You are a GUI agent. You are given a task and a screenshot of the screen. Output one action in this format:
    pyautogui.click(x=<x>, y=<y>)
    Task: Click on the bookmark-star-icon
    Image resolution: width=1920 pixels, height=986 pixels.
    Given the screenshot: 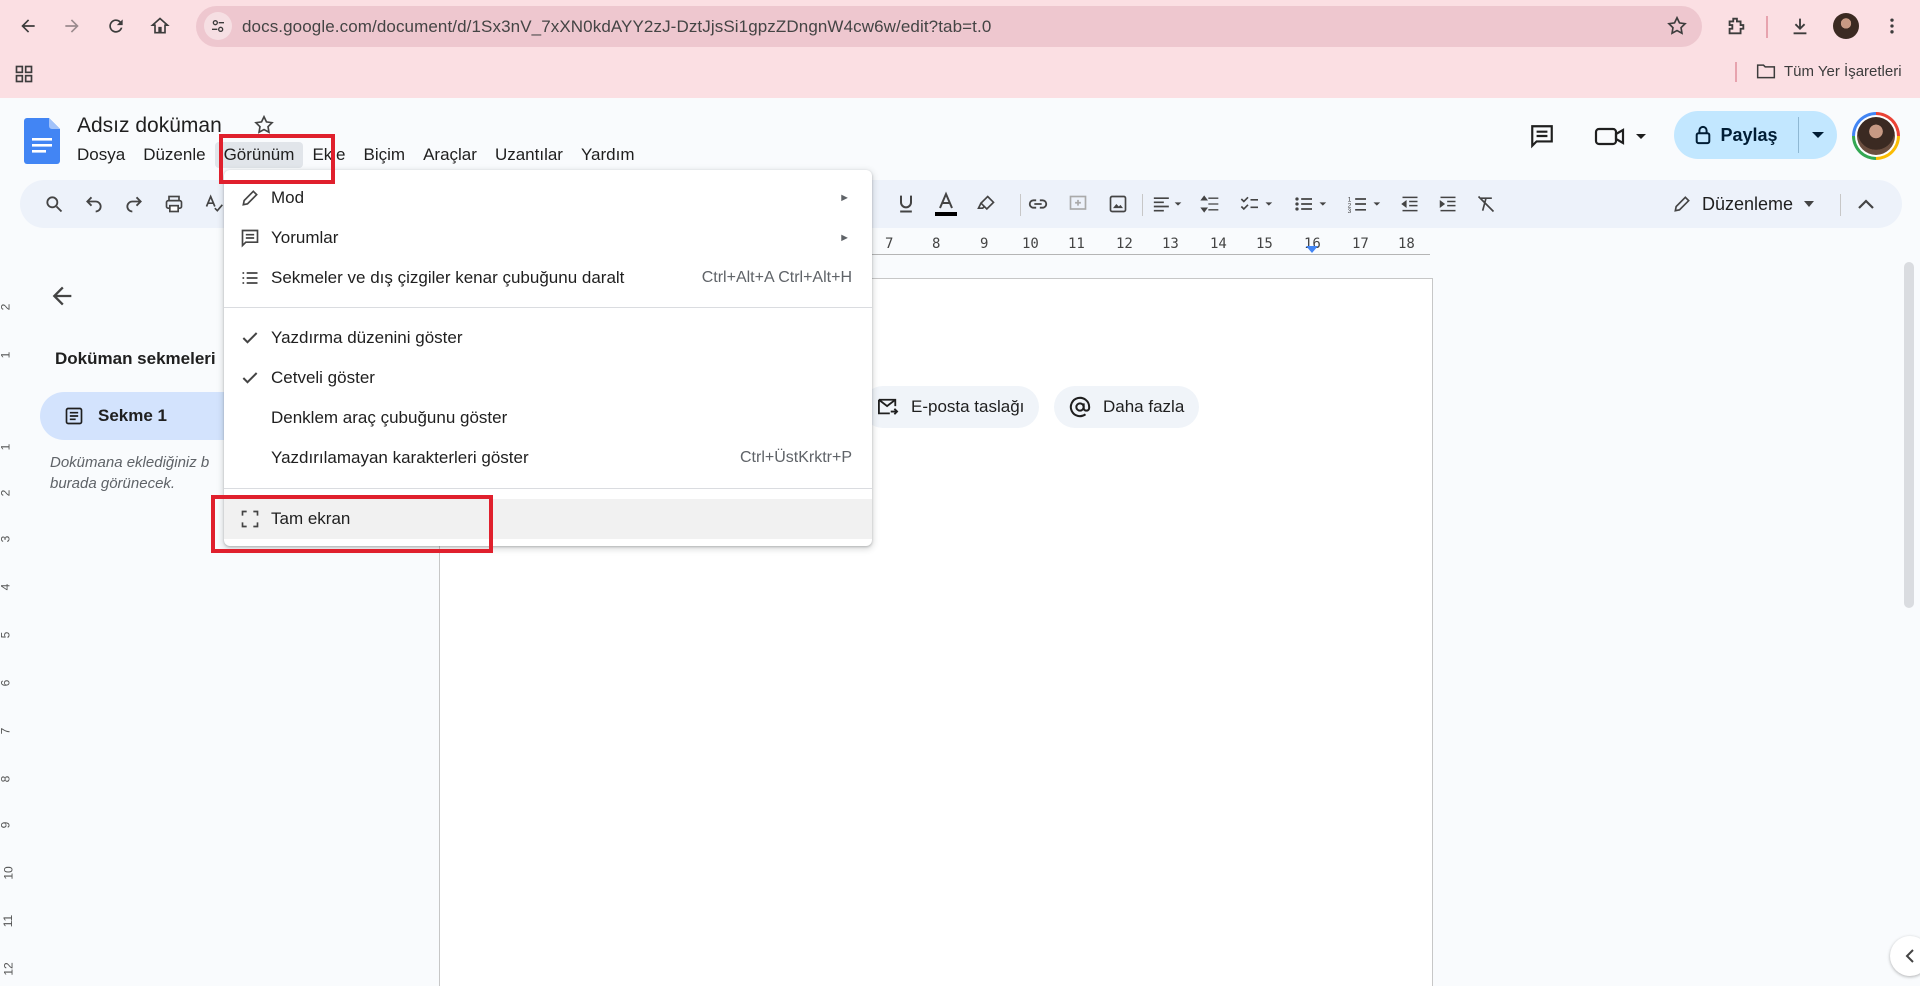 What is the action you would take?
    pyautogui.click(x=1677, y=28)
    